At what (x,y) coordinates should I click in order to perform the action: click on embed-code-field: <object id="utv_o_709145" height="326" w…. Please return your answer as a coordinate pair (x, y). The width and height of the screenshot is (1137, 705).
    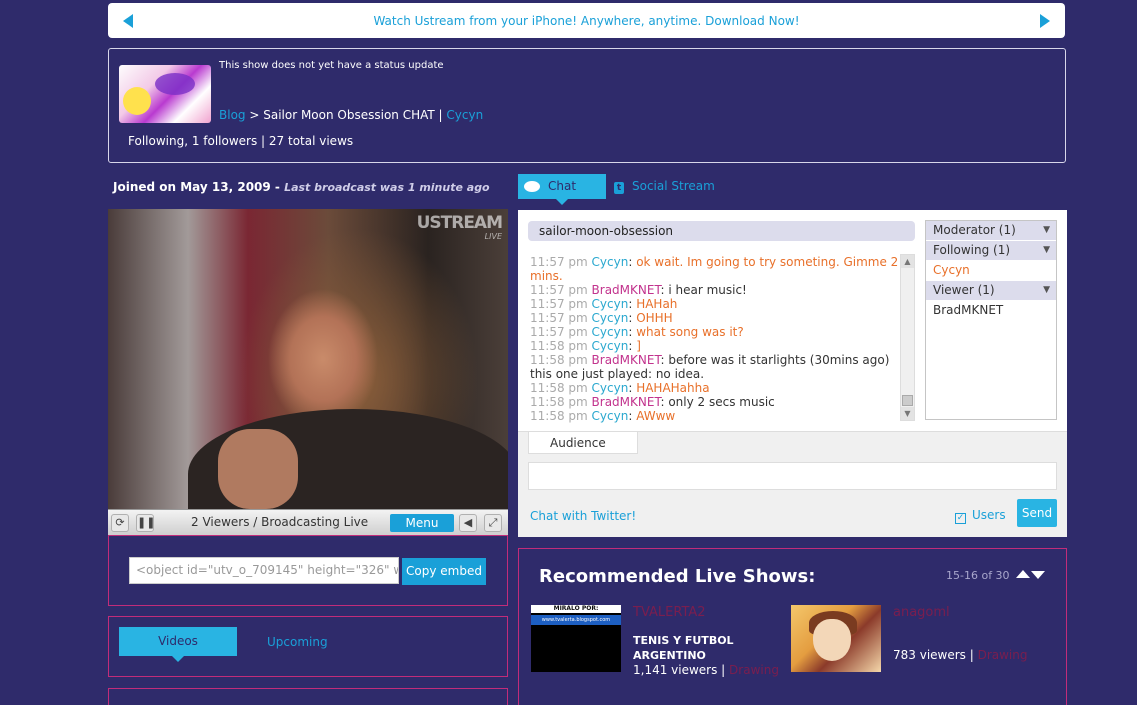
    Looking at the image, I should click on (264, 570).